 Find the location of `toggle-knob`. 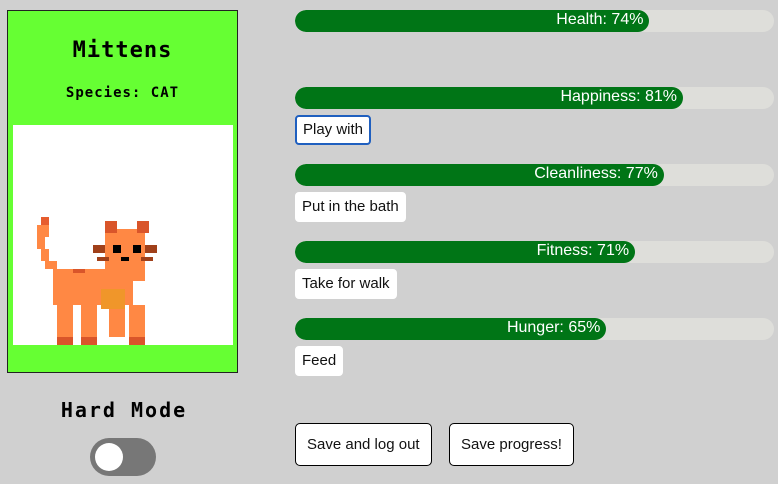

toggle-knob is located at coordinates (109, 457).